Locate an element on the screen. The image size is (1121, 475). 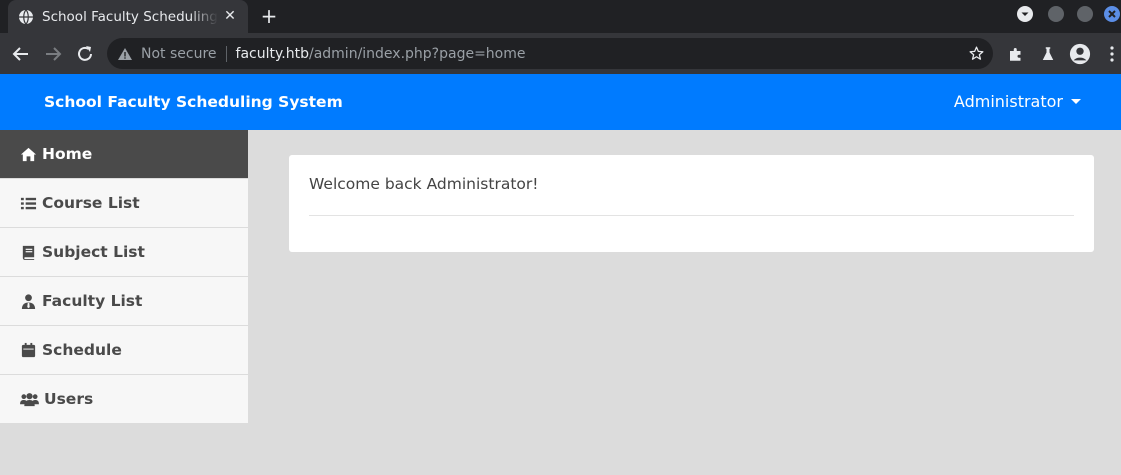
url-path: /admin/index.php?page=home is located at coordinates (417, 53).